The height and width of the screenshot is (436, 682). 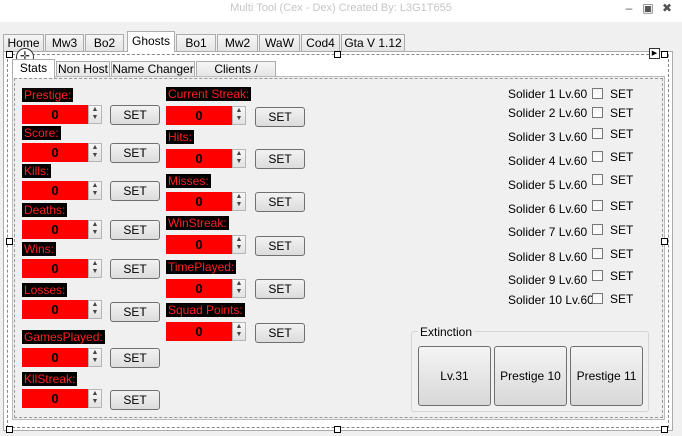 What do you see at coordinates (55, 190) in the screenshot?
I see `stat-value-kills: 0` at bounding box center [55, 190].